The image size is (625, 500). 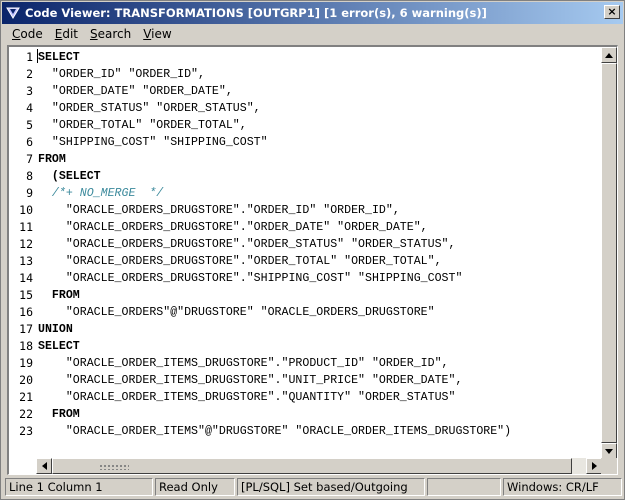 I want to click on app-logo-icon, so click(x=13, y=13).